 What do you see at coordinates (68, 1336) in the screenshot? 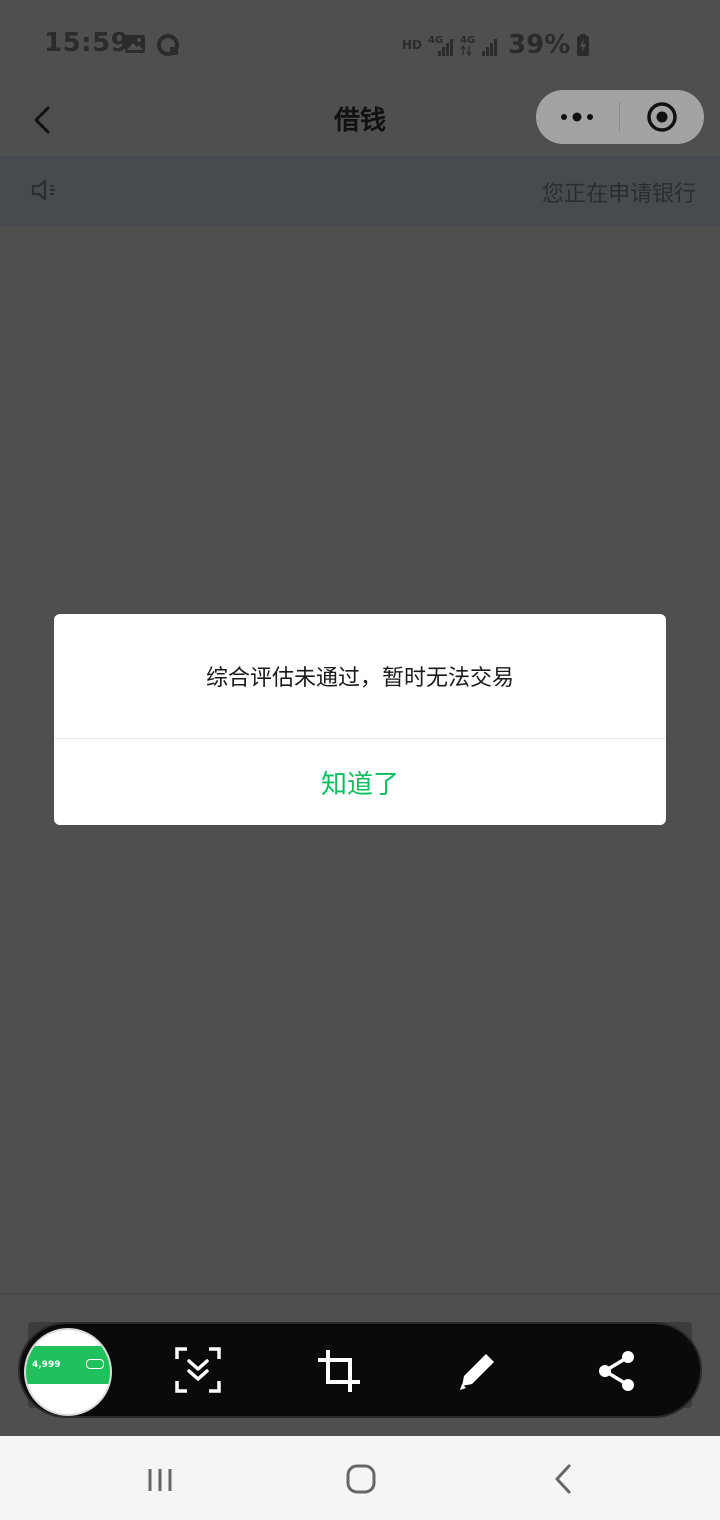
I see `thumb-header` at bounding box center [68, 1336].